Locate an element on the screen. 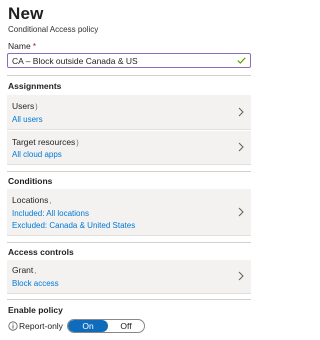 The height and width of the screenshot is (340, 320). locations-info-mark: , is located at coordinates (50, 201).